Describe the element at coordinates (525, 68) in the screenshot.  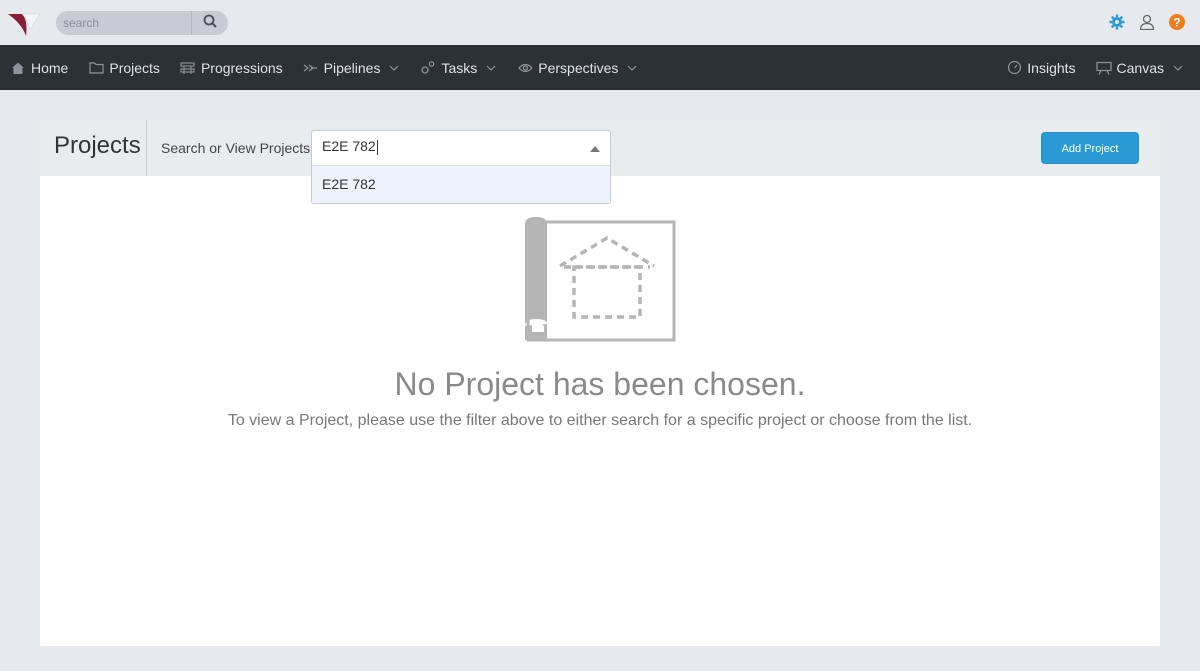
I see `eye-icon` at that location.